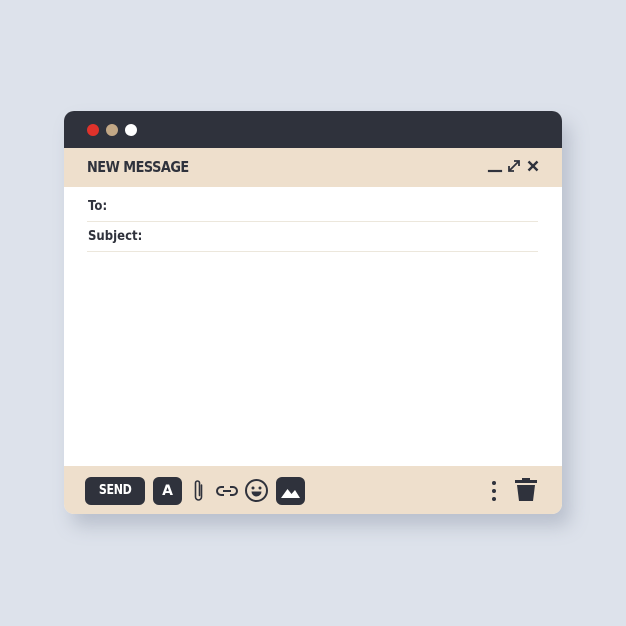 This screenshot has height=626, width=626. What do you see at coordinates (313, 129) in the screenshot?
I see `window-titlebar` at bounding box center [313, 129].